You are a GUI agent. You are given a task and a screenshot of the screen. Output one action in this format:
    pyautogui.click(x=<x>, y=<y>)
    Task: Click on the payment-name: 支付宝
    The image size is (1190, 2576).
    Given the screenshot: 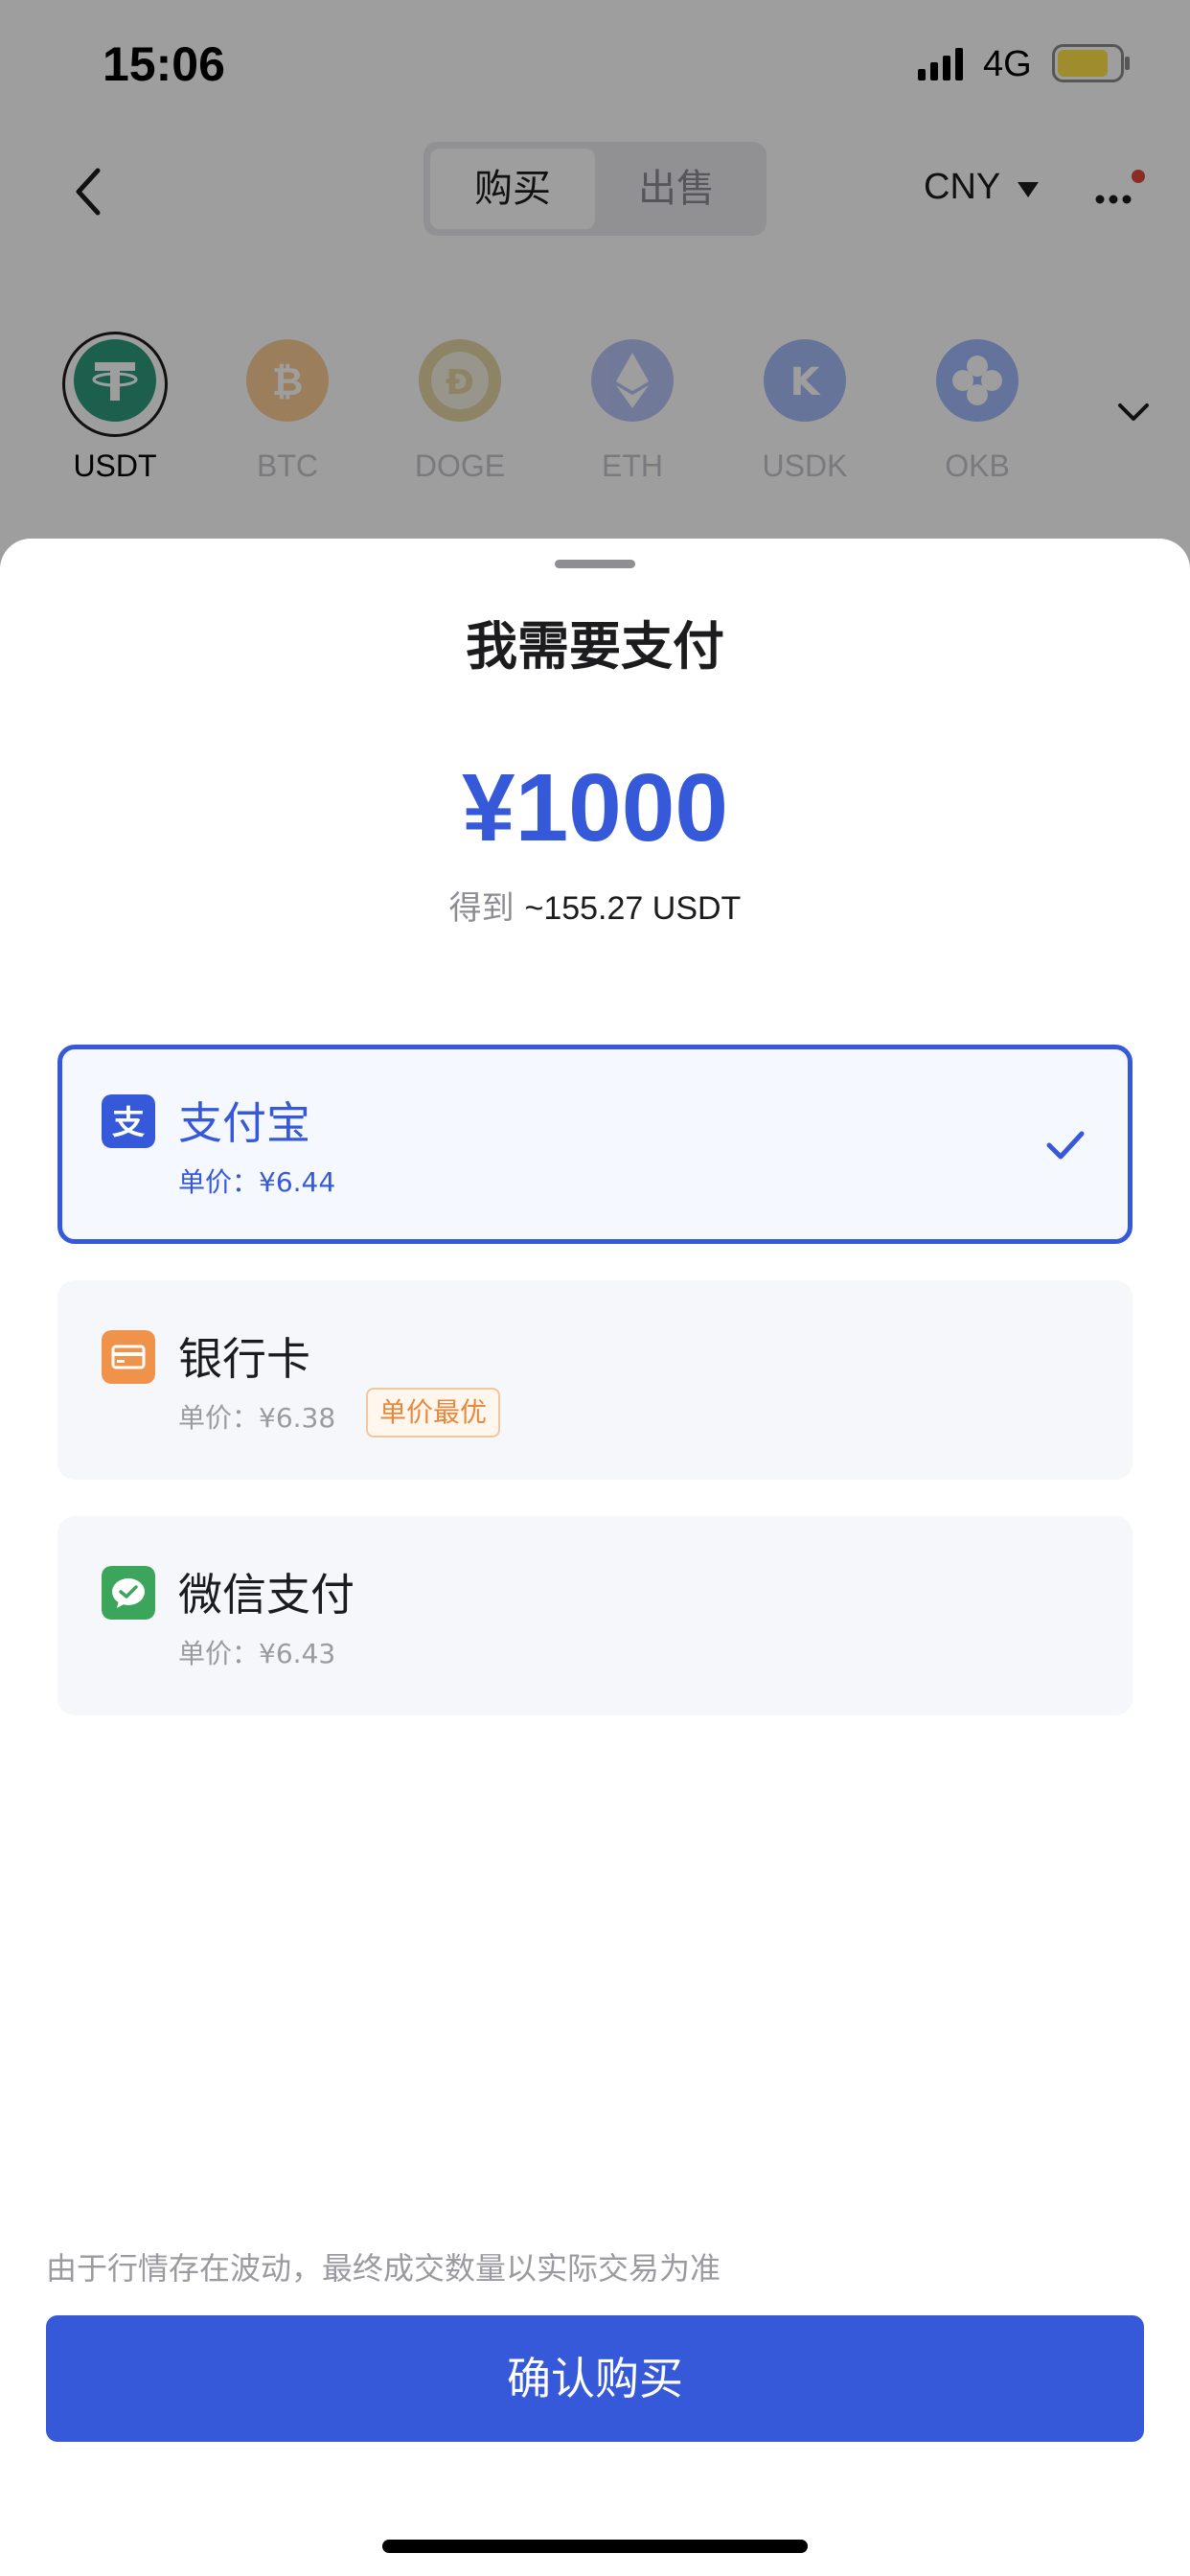 What is the action you would take?
    pyautogui.click(x=244, y=1123)
    